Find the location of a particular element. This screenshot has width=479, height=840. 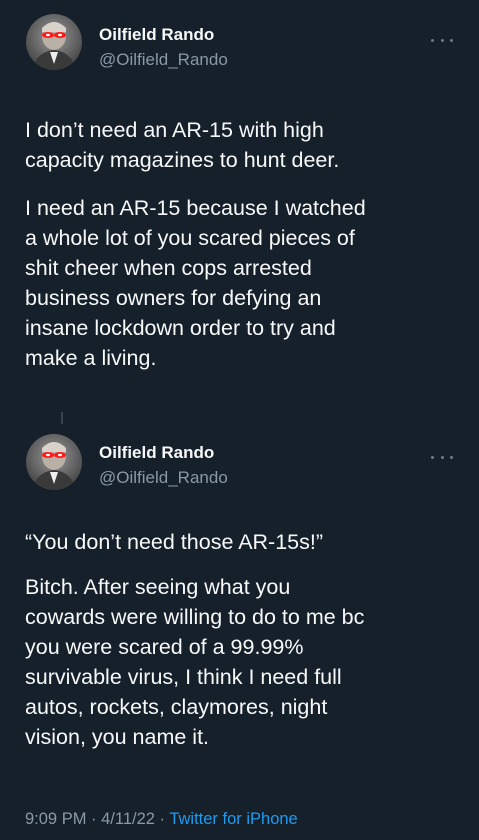

tweet-timestamp: 9:09 PM · 4/11/22 · Twitter for iPhone is located at coordinates (161, 819).